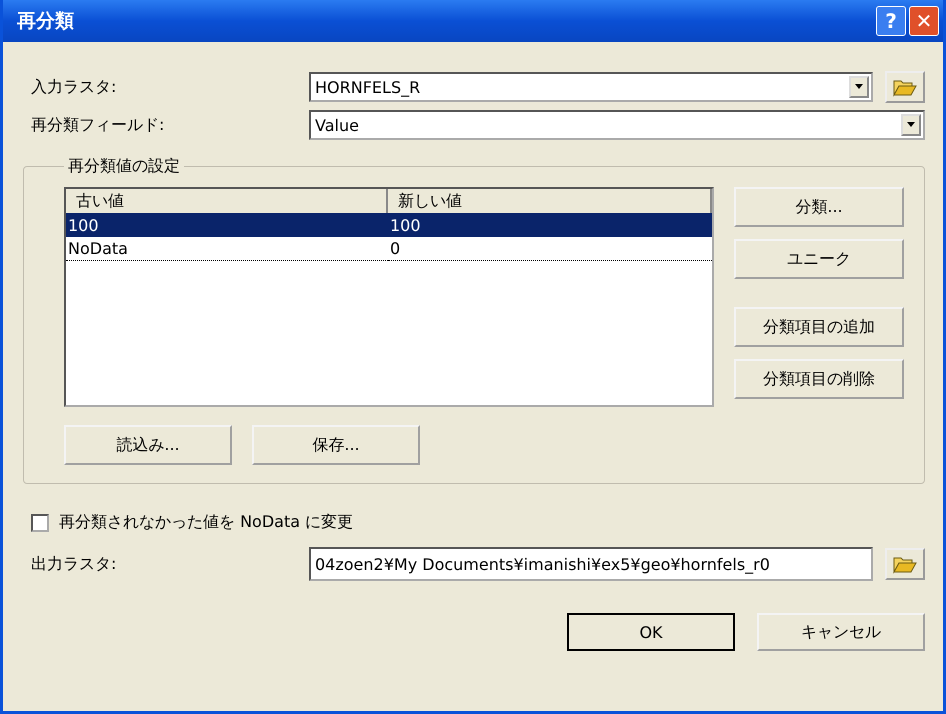 This screenshot has height=714, width=946. I want to click on input-raster-dropdown: HORNFELS_R, so click(591, 87).